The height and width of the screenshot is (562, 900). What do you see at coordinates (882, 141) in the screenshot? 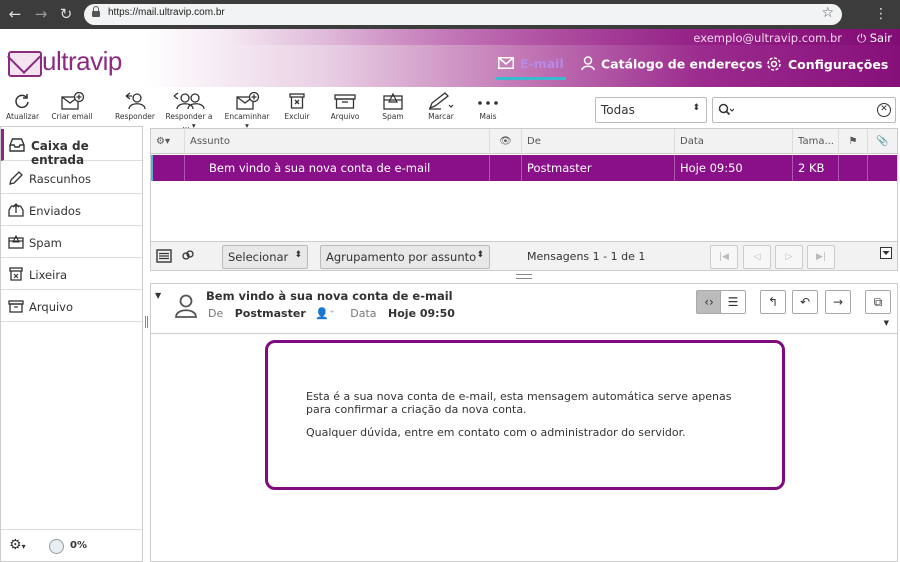
I see `column-attachment: 📎` at bounding box center [882, 141].